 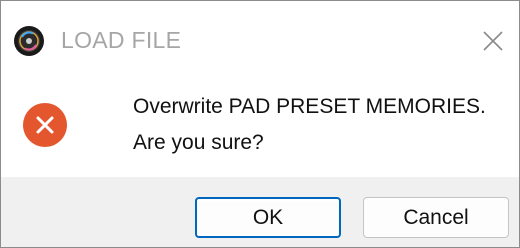 What do you see at coordinates (309, 106) in the screenshot?
I see `message-line-1: Overwrite PAD PRESET MEMORIES.` at bounding box center [309, 106].